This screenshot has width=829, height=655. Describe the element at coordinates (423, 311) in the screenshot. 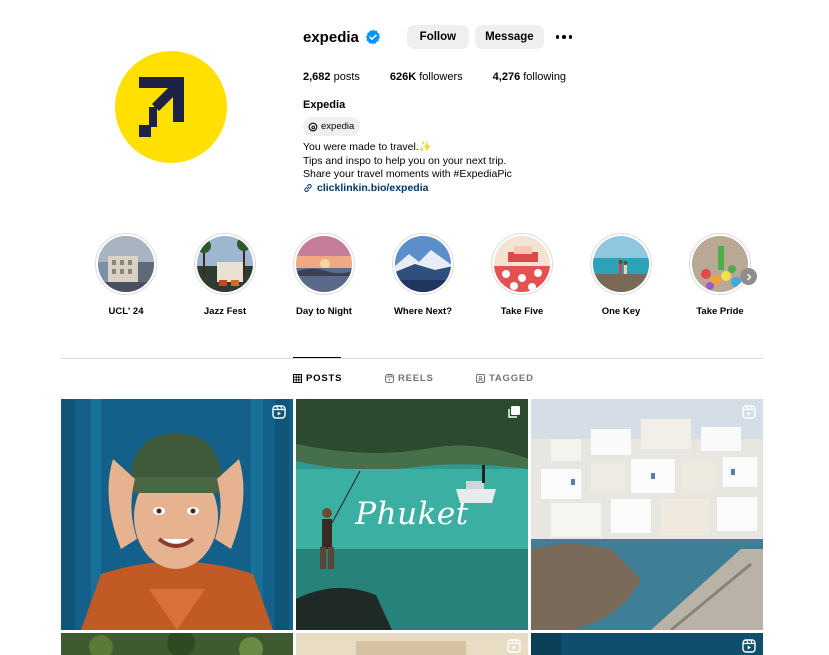

I see `highlight-label: Where Next?` at that location.